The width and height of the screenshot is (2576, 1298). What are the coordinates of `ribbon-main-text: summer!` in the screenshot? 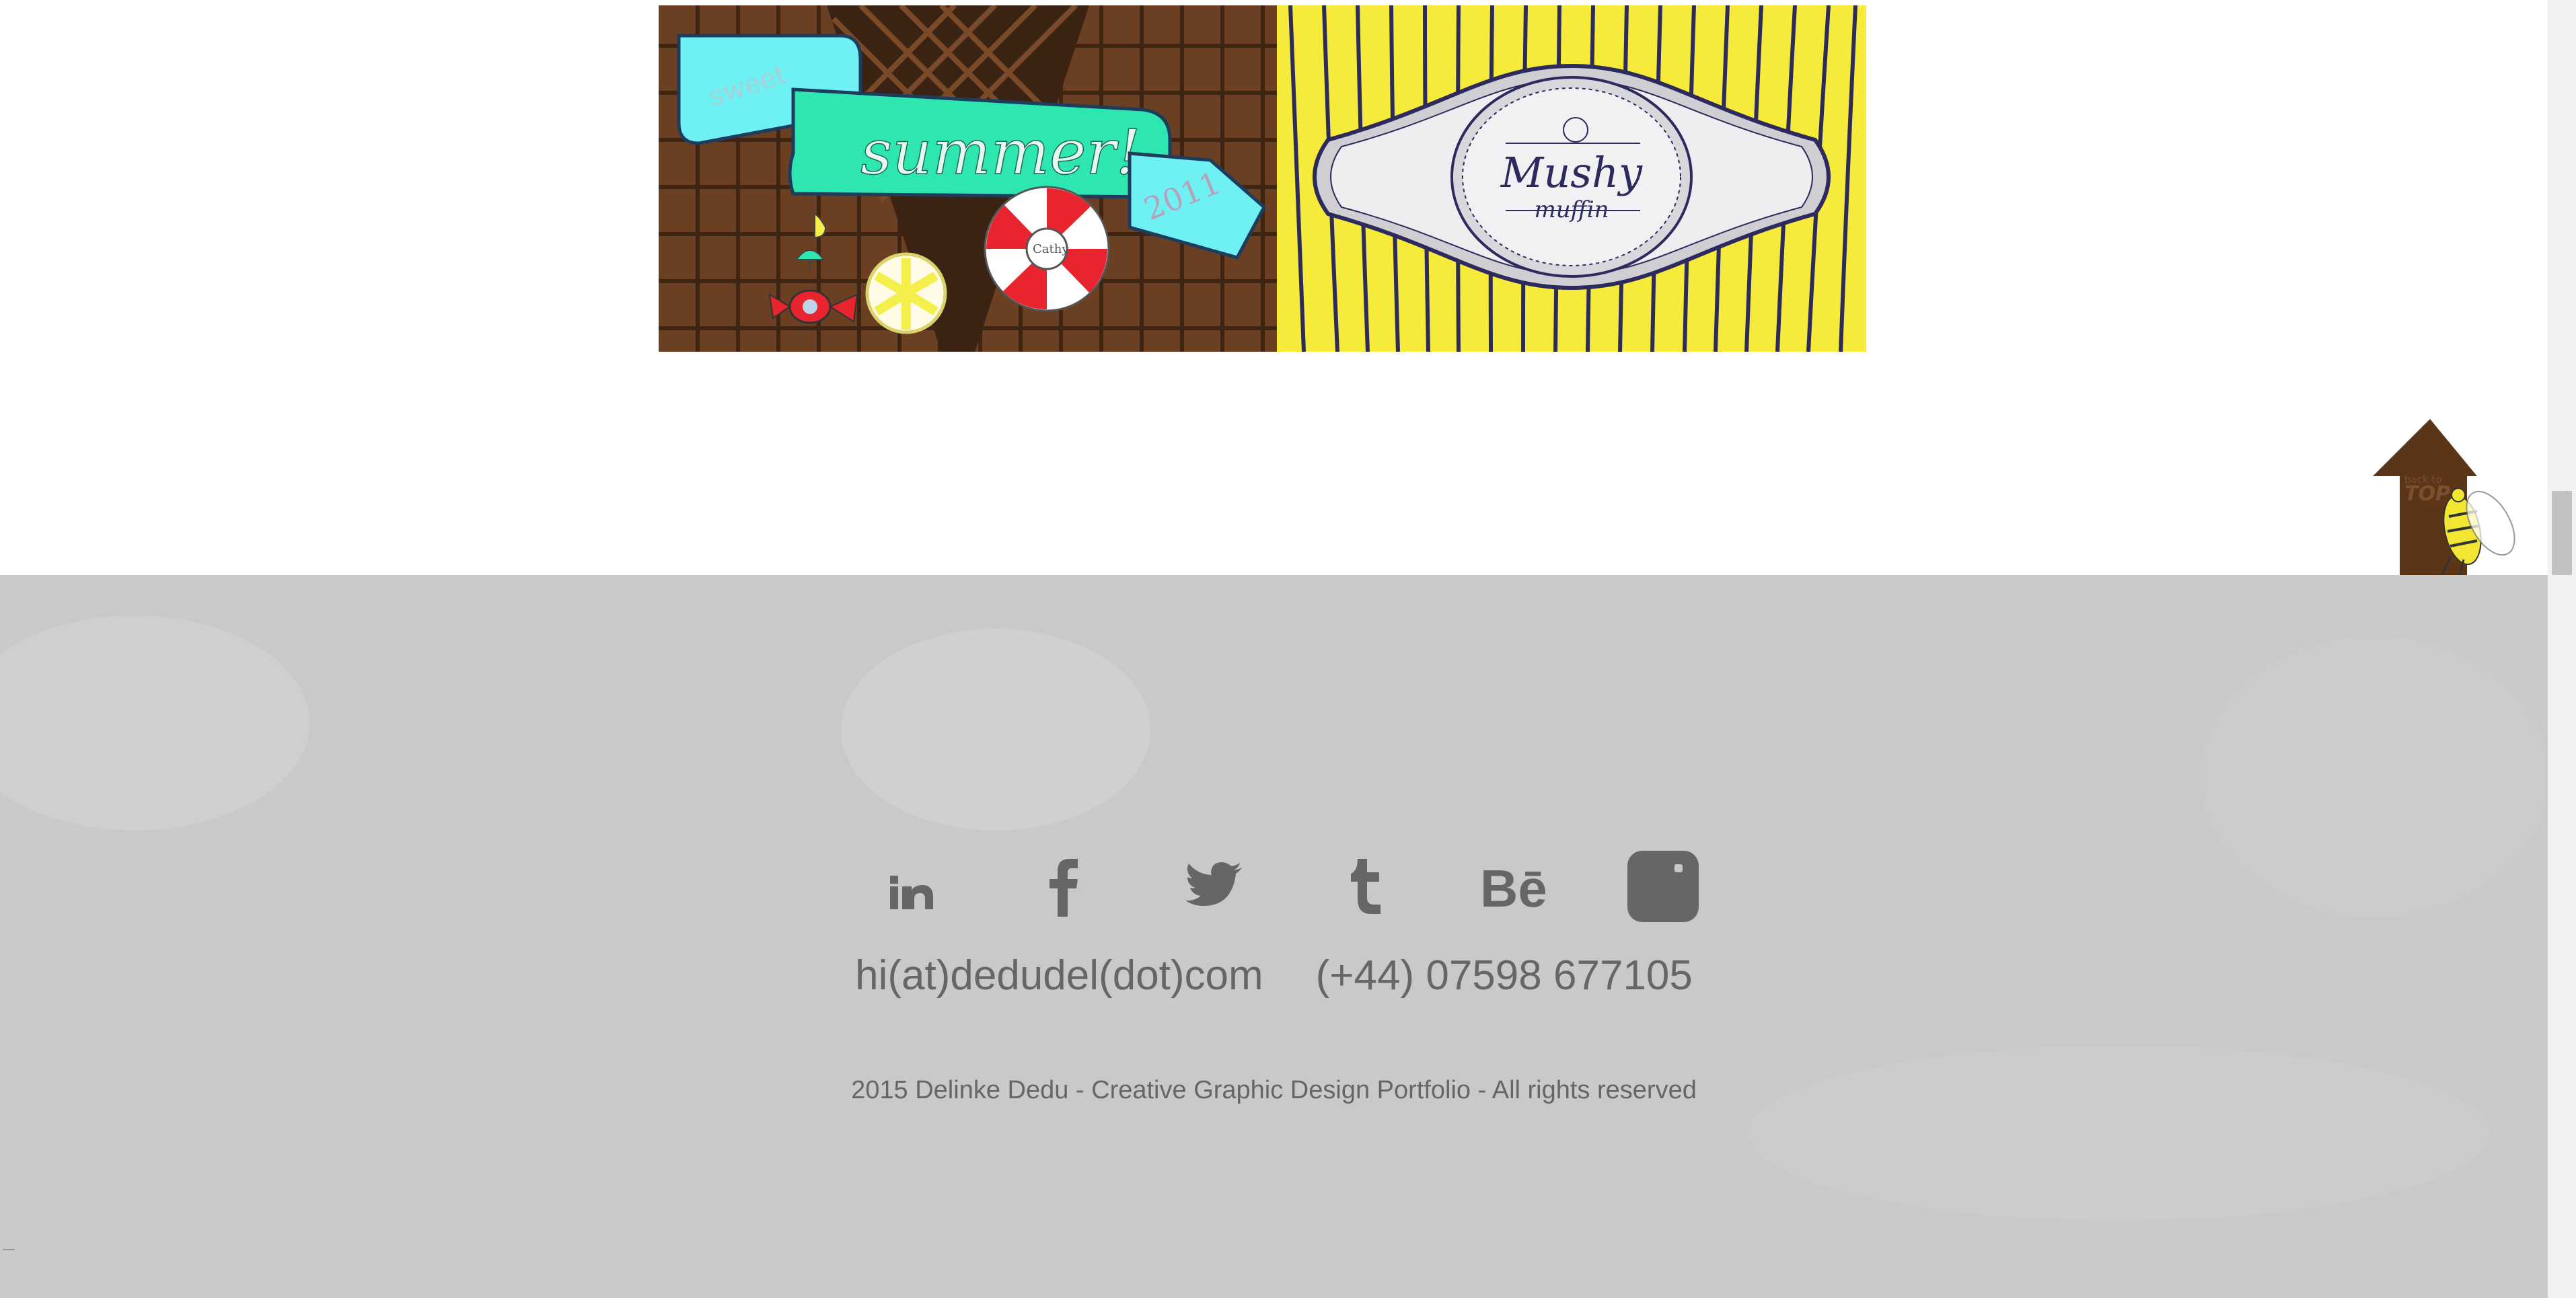 It's located at (1000, 152).